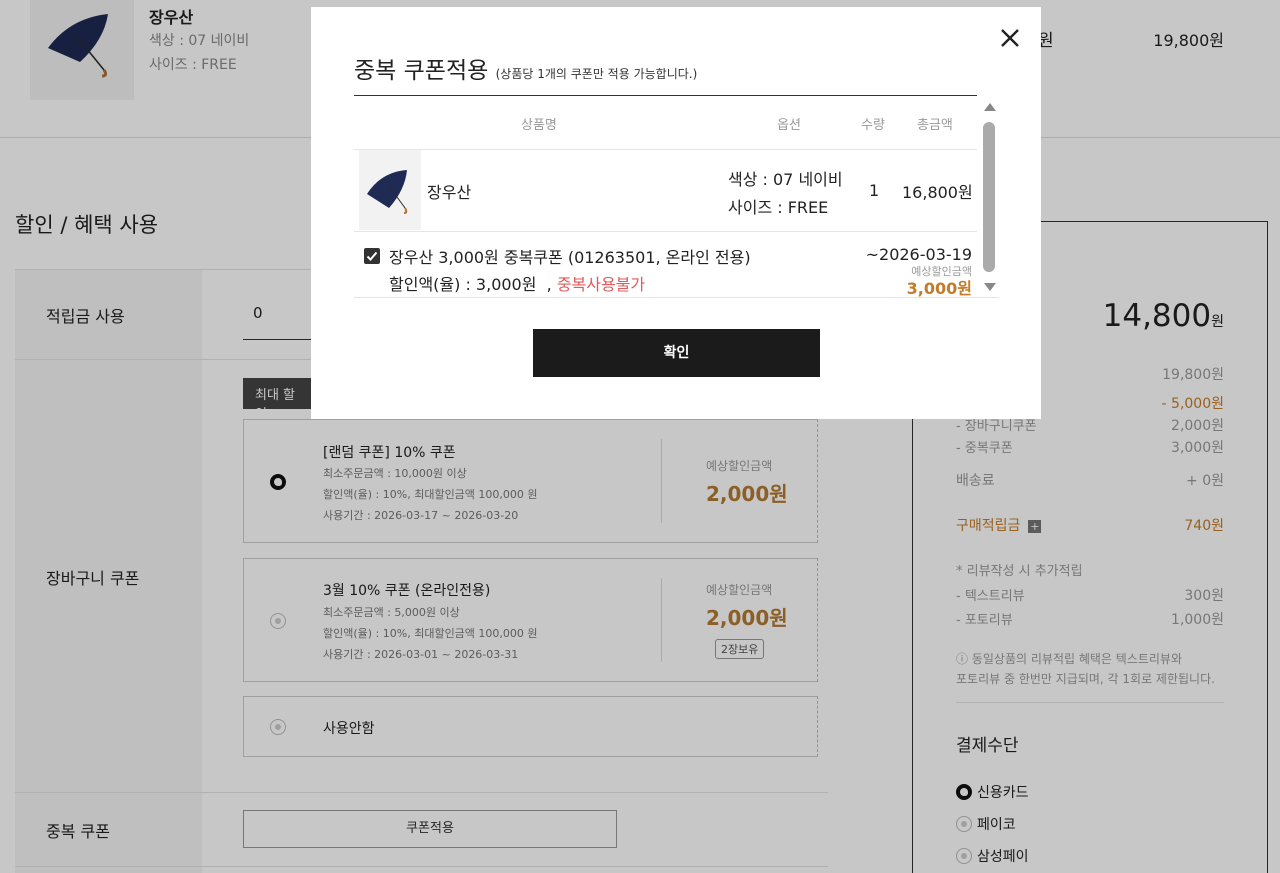 The height and width of the screenshot is (873, 1280). Describe the element at coordinates (990, 107) in the screenshot. I see `scroll-up-icon` at that location.